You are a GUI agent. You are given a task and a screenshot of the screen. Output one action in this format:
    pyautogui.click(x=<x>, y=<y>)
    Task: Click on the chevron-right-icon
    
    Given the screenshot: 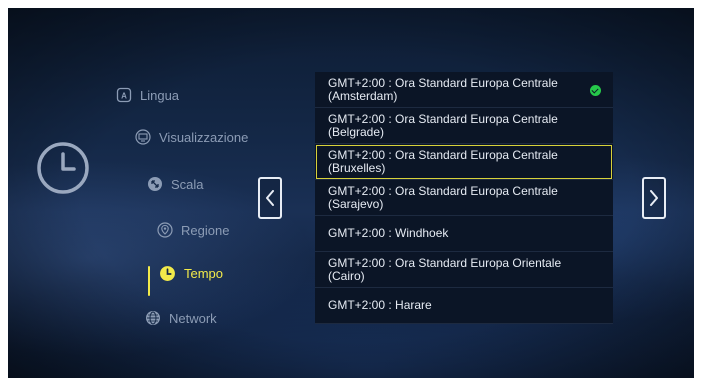 What is the action you would take?
    pyautogui.click(x=654, y=198)
    